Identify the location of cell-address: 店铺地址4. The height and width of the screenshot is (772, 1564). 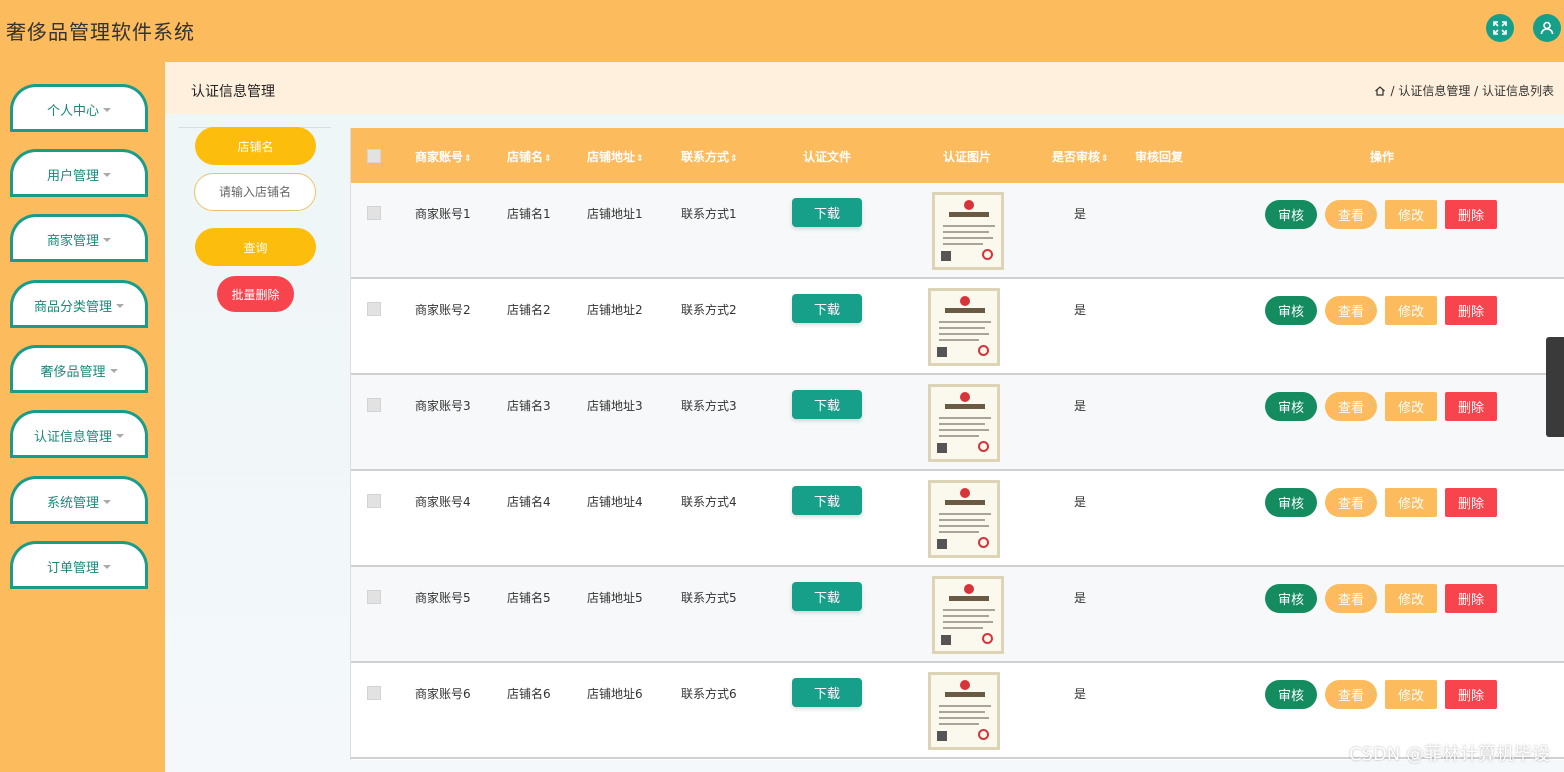
(615, 502).